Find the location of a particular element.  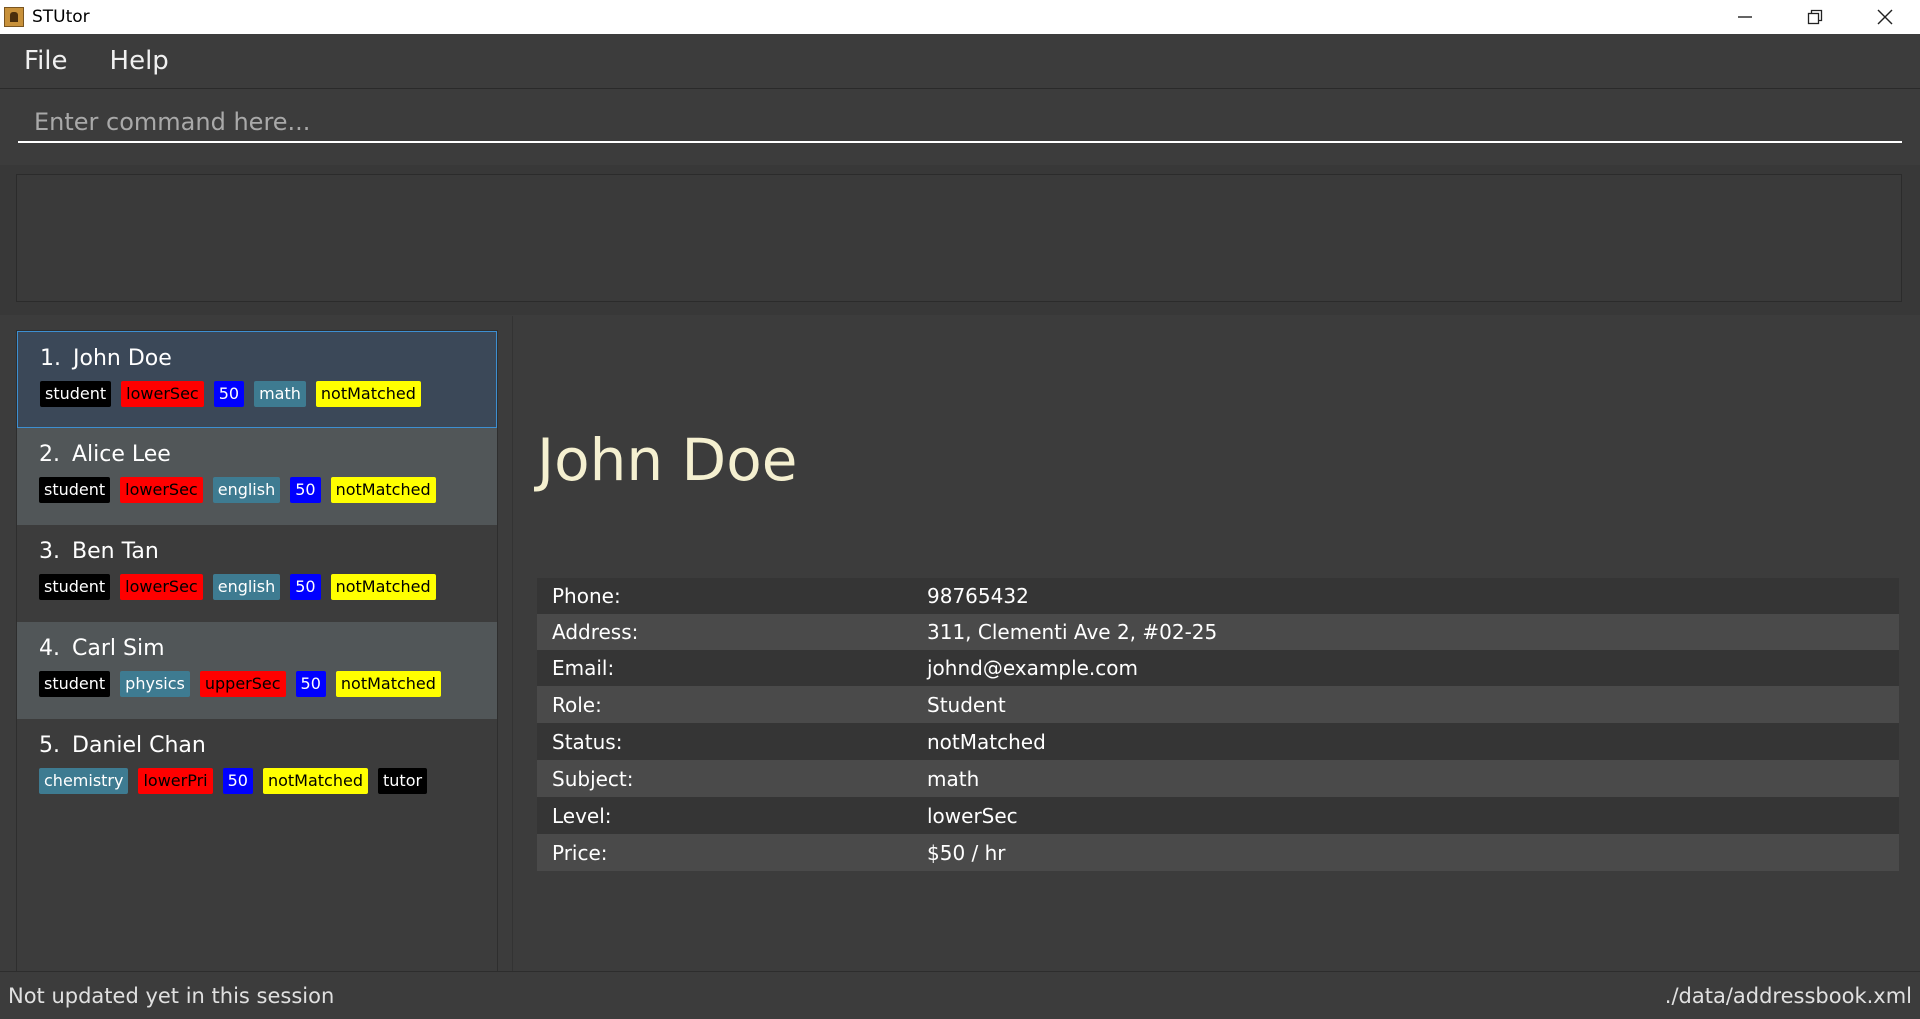

detail-label: Status: is located at coordinates (587, 741).